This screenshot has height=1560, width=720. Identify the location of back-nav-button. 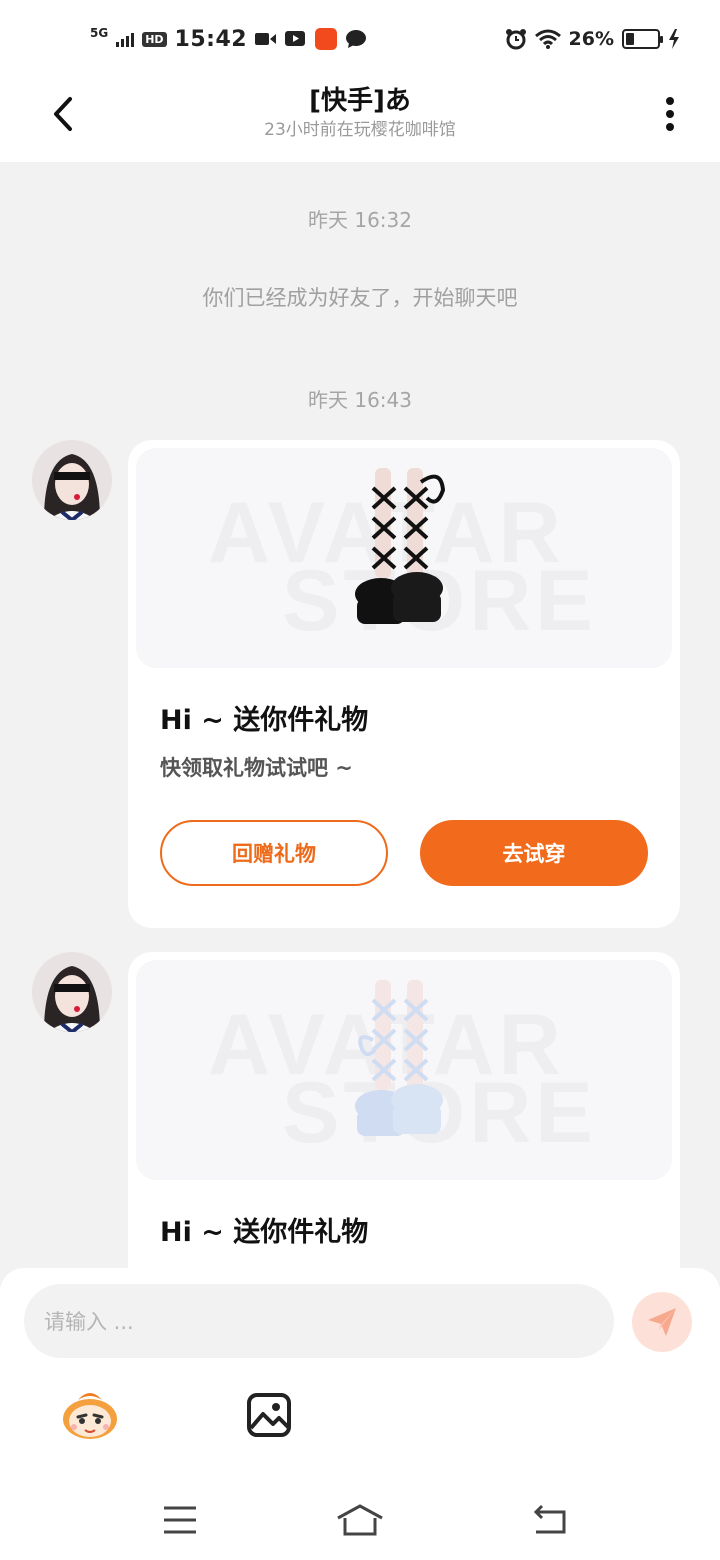
(548, 1520).